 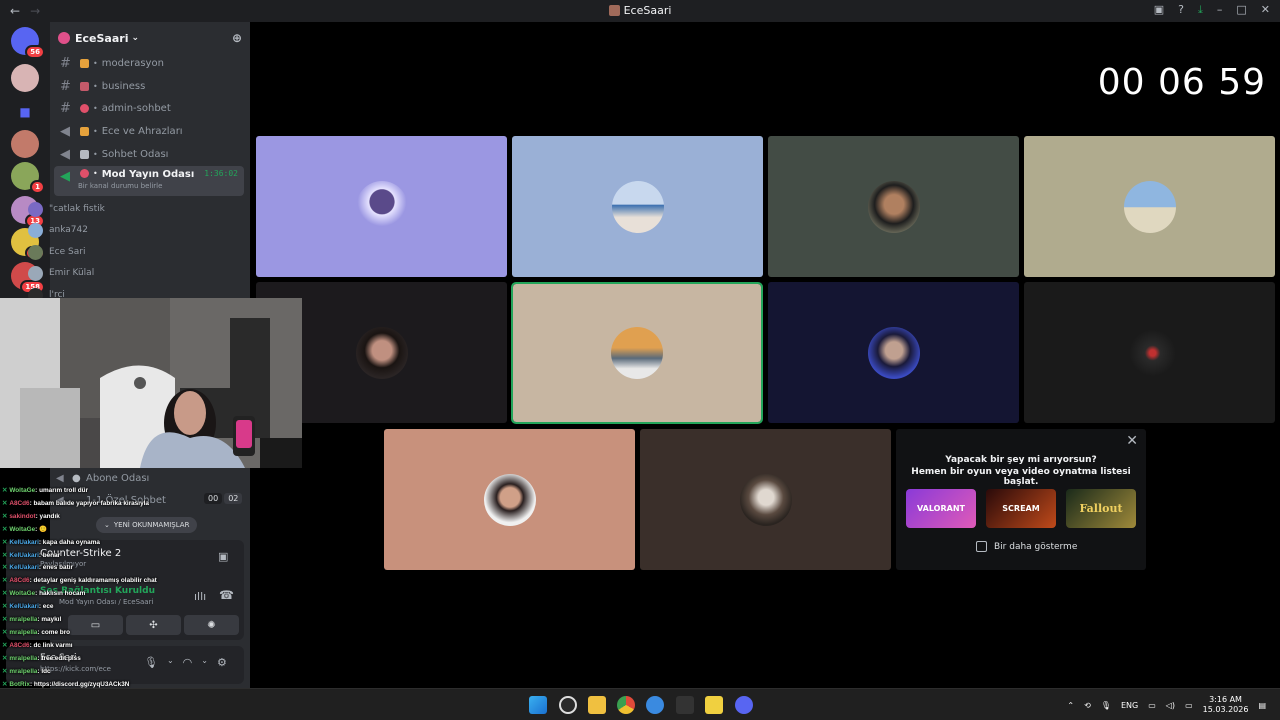 What do you see at coordinates (79, 684) in the screenshot?
I see `chat-text: : https://discord.gg/zyqU3ACk3N` at bounding box center [79, 684].